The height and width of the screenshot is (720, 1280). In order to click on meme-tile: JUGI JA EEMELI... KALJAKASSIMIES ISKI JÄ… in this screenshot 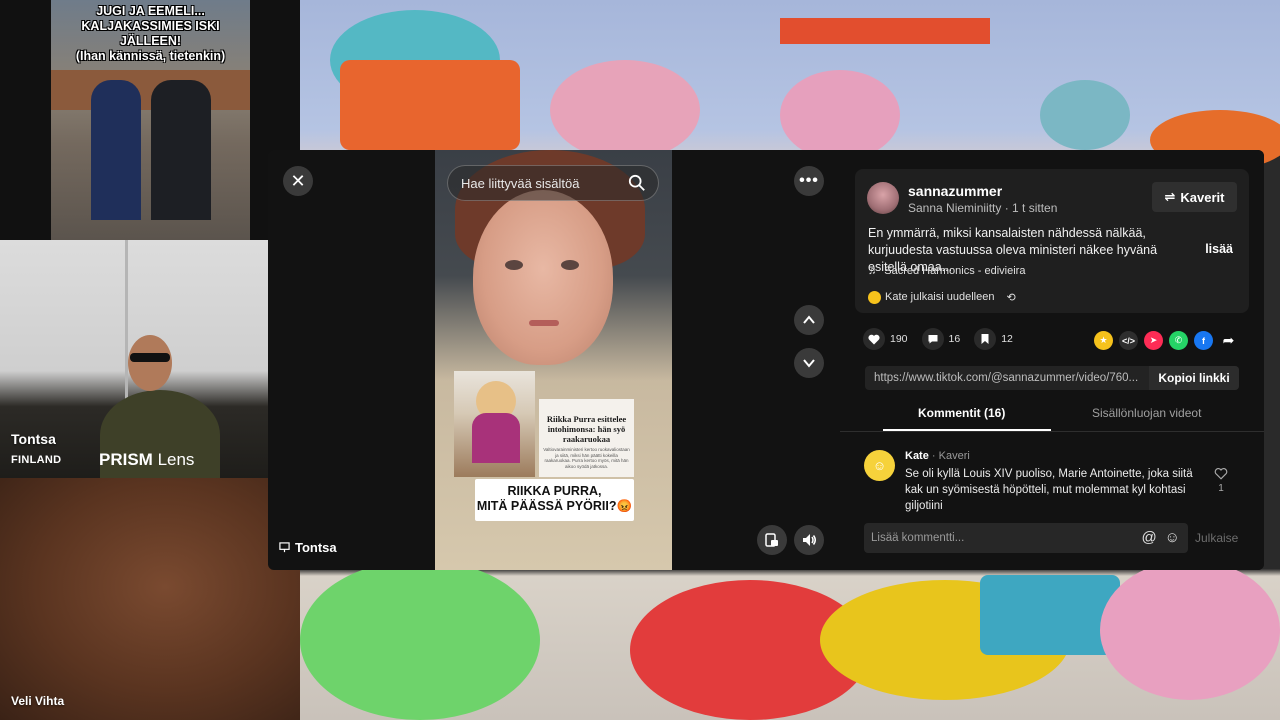, I will do `click(150, 120)`.